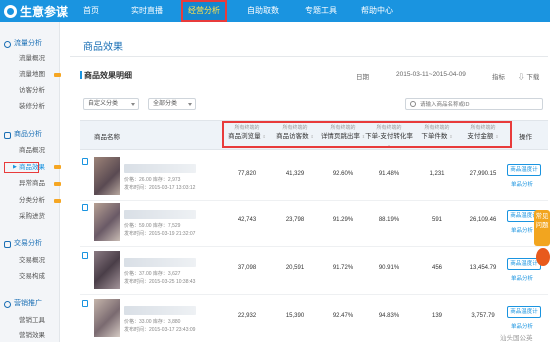  Describe the element at coordinates (160, 188) in the screenshot. I see `publish-time: 发布时间：2015-03-17 13:03:12` at that location.